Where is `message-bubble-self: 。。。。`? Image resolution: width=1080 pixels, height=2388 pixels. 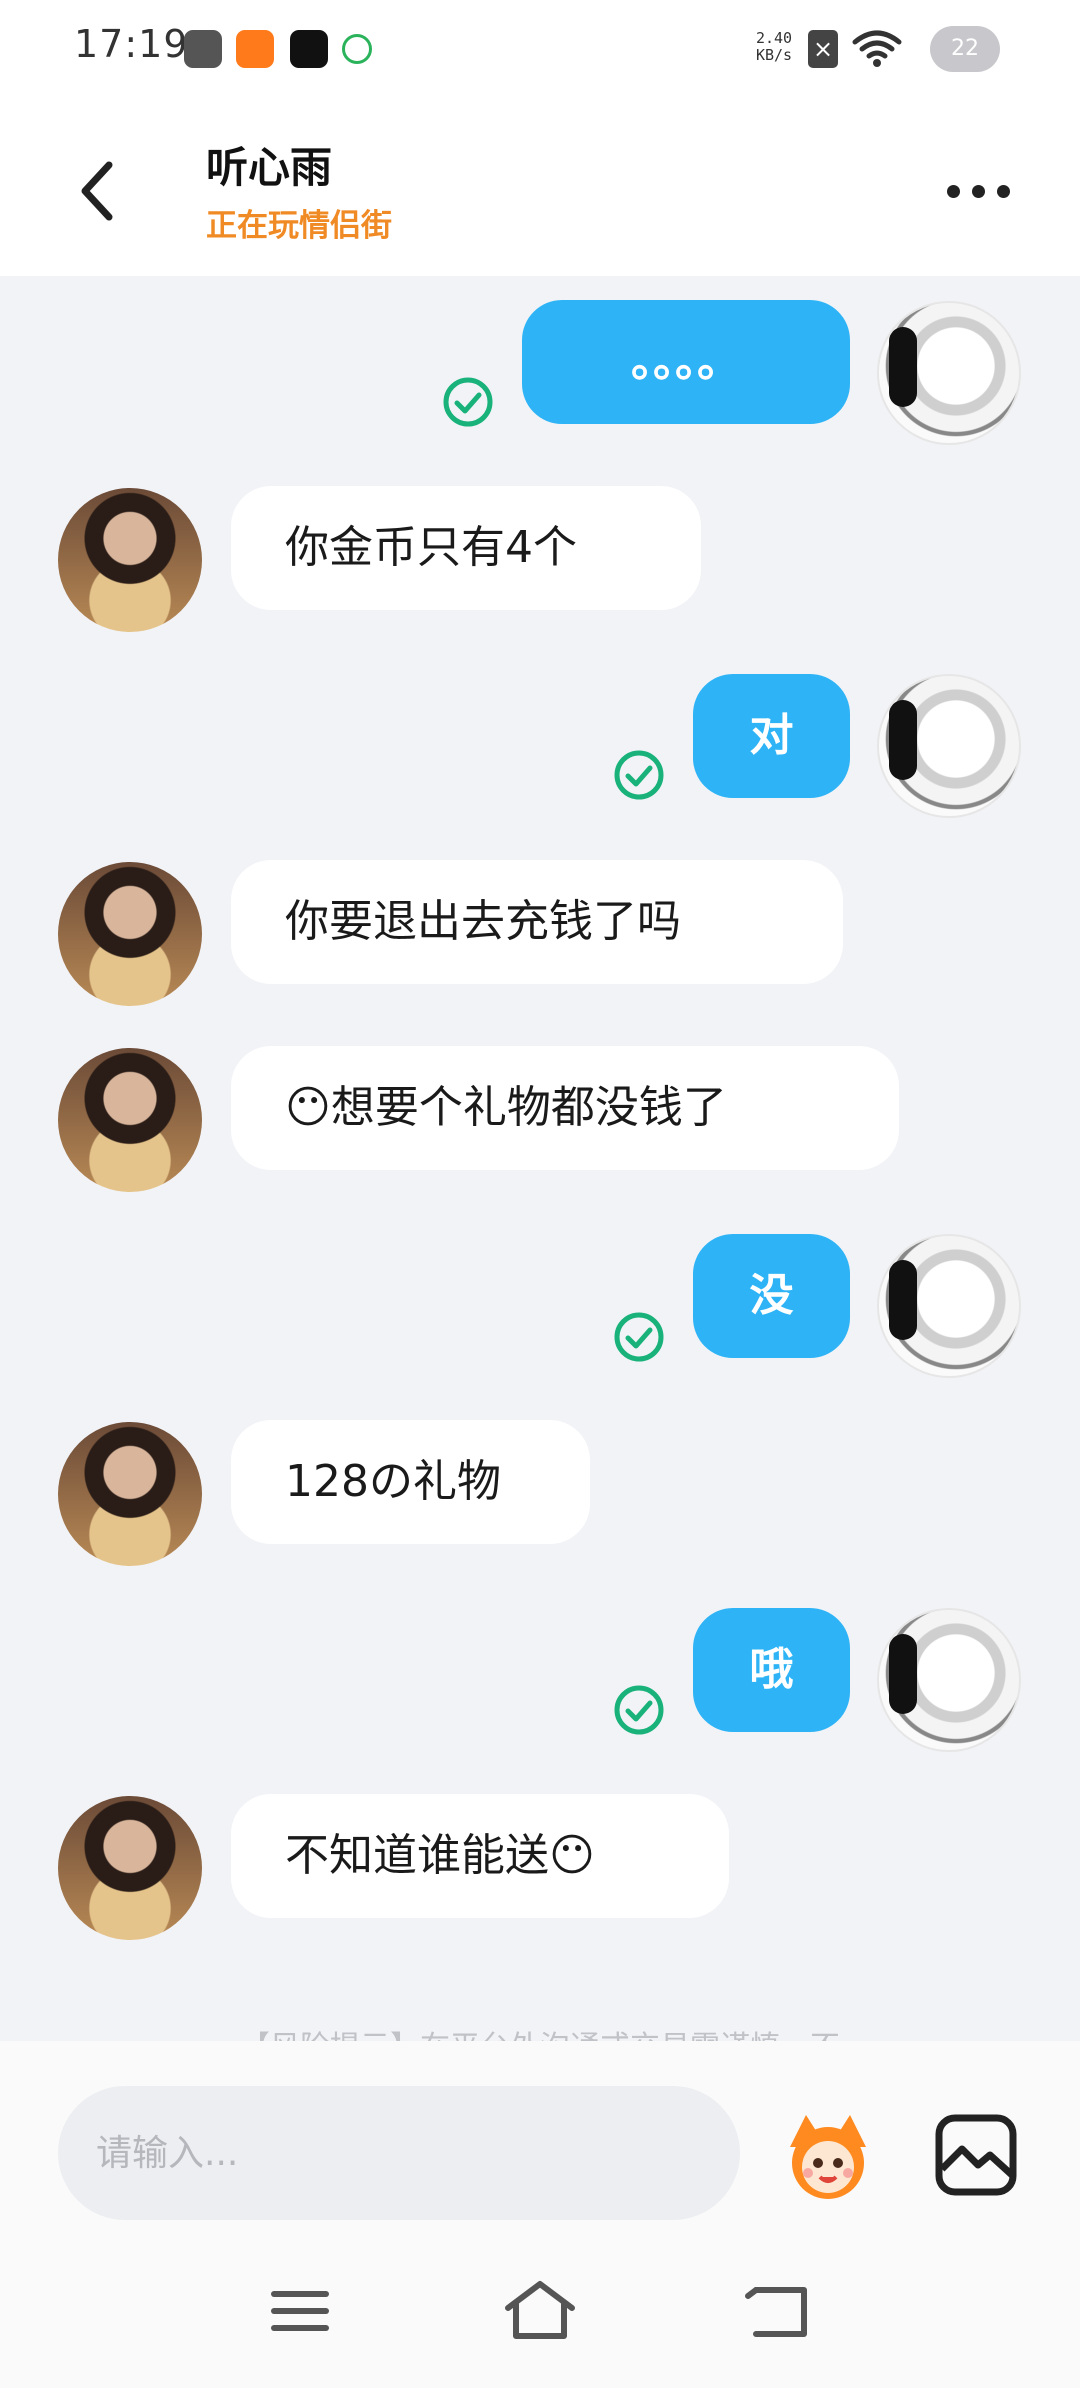 message-bubble-self: 。。。。 is located at coordinates (686, 362).